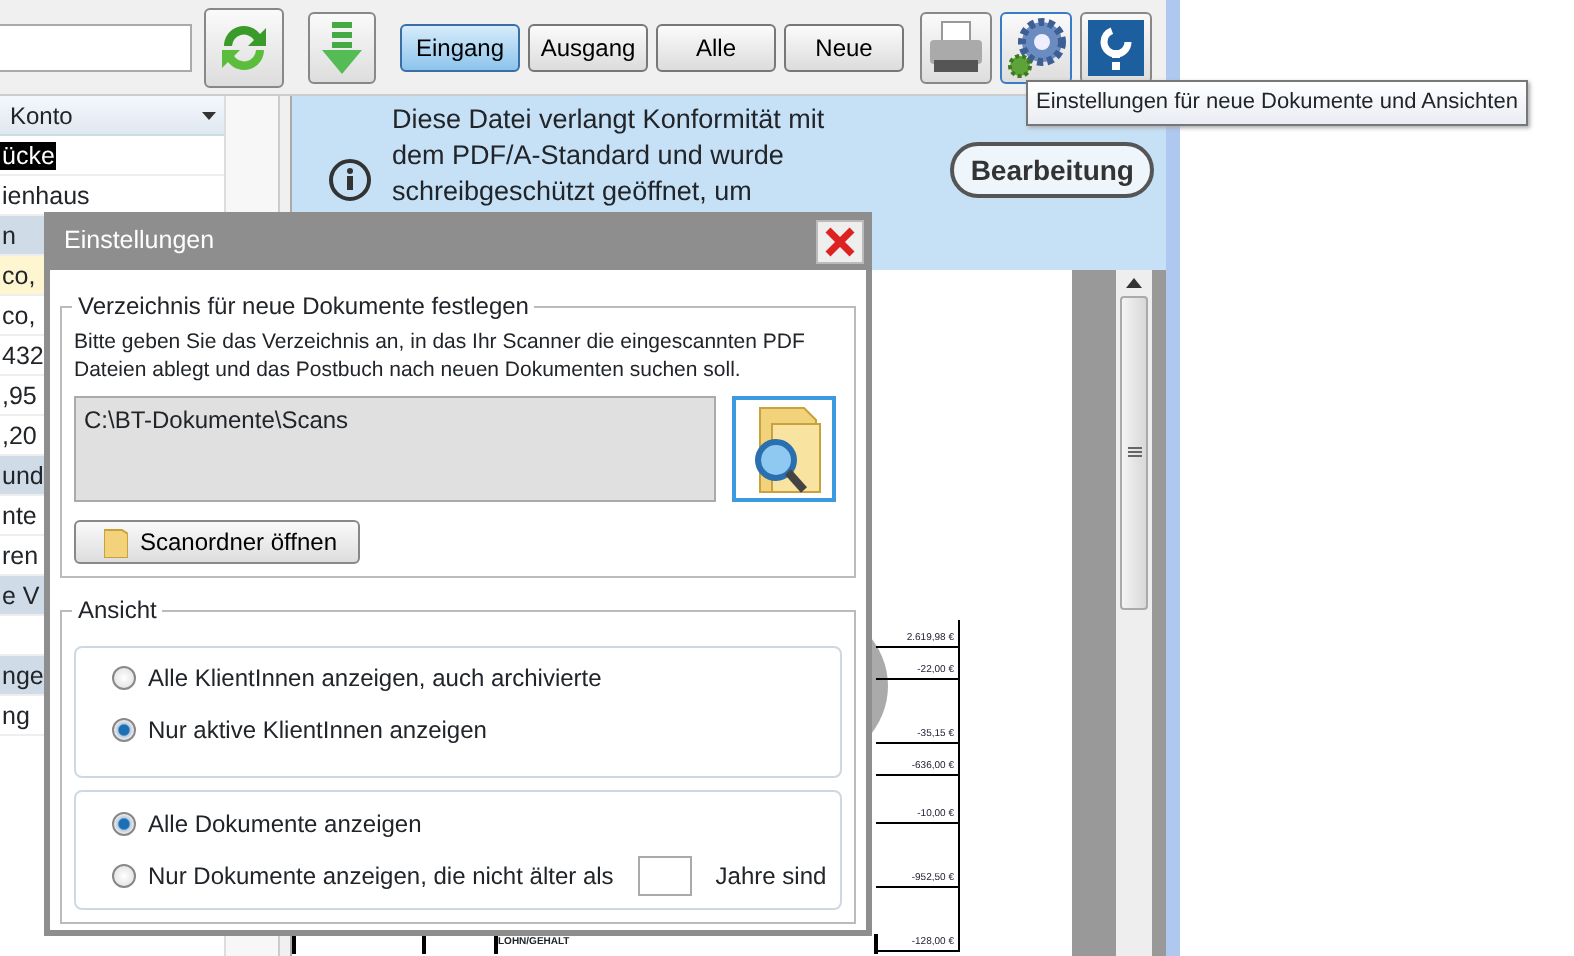  Describe the element at coordinates (217, 542) in the screenshot. I see `open-folder-button: Scanordner öffnen` at that location.